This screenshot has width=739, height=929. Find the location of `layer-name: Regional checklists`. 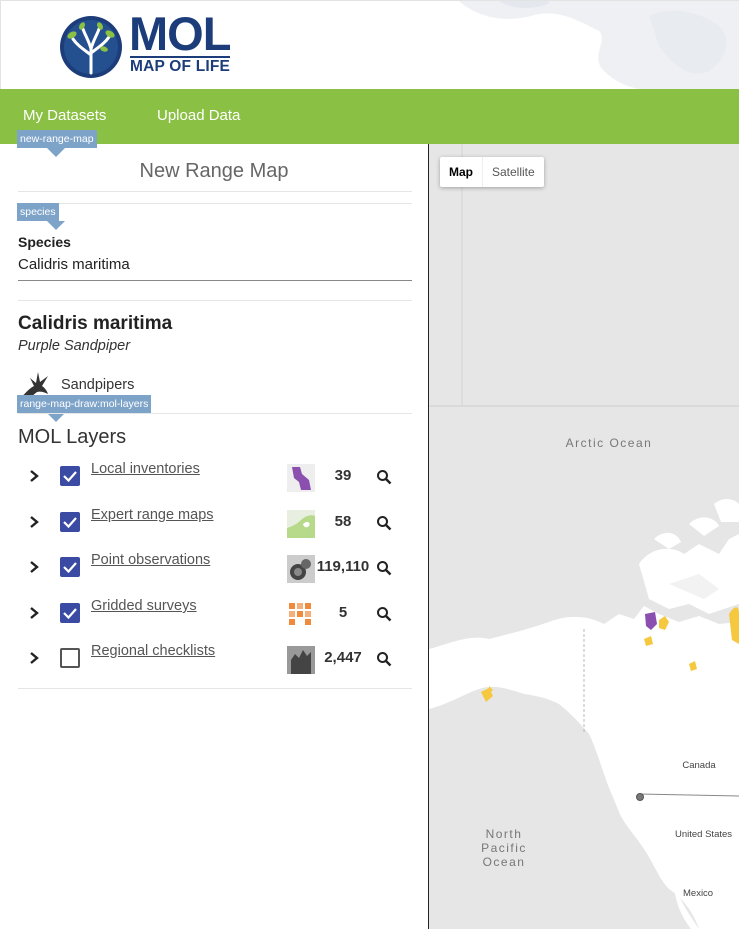

layer-name: Regional checklists is located at coordinates (153, 651).